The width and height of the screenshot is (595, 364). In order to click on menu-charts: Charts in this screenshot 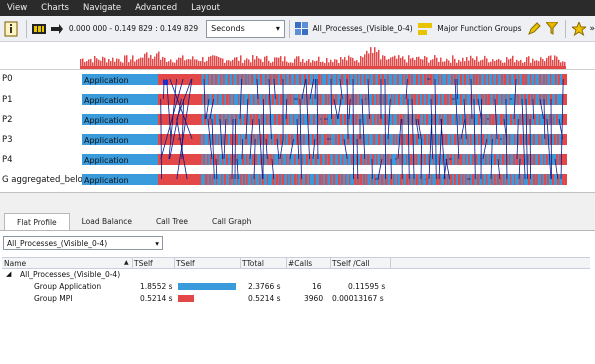, I will do `click(55, 8)`.